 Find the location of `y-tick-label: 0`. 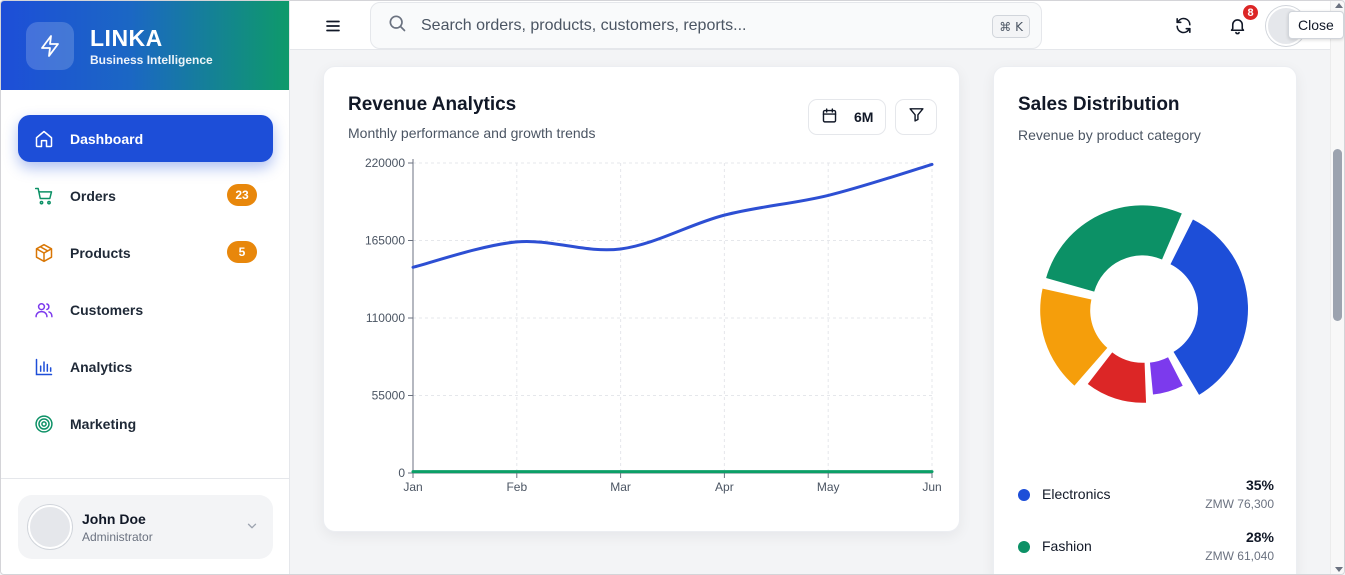

y-tick-label: 0 is located at coordinates (401, 473).